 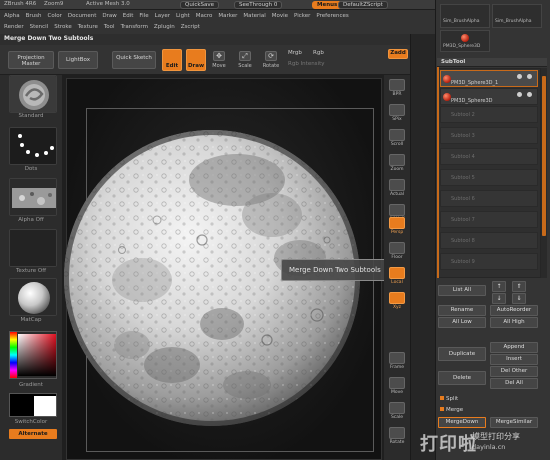 What do you see at coordinates (12, 16) in the screenshot?
I see `menu-item: Alpha` at bounding box center [12, 16].